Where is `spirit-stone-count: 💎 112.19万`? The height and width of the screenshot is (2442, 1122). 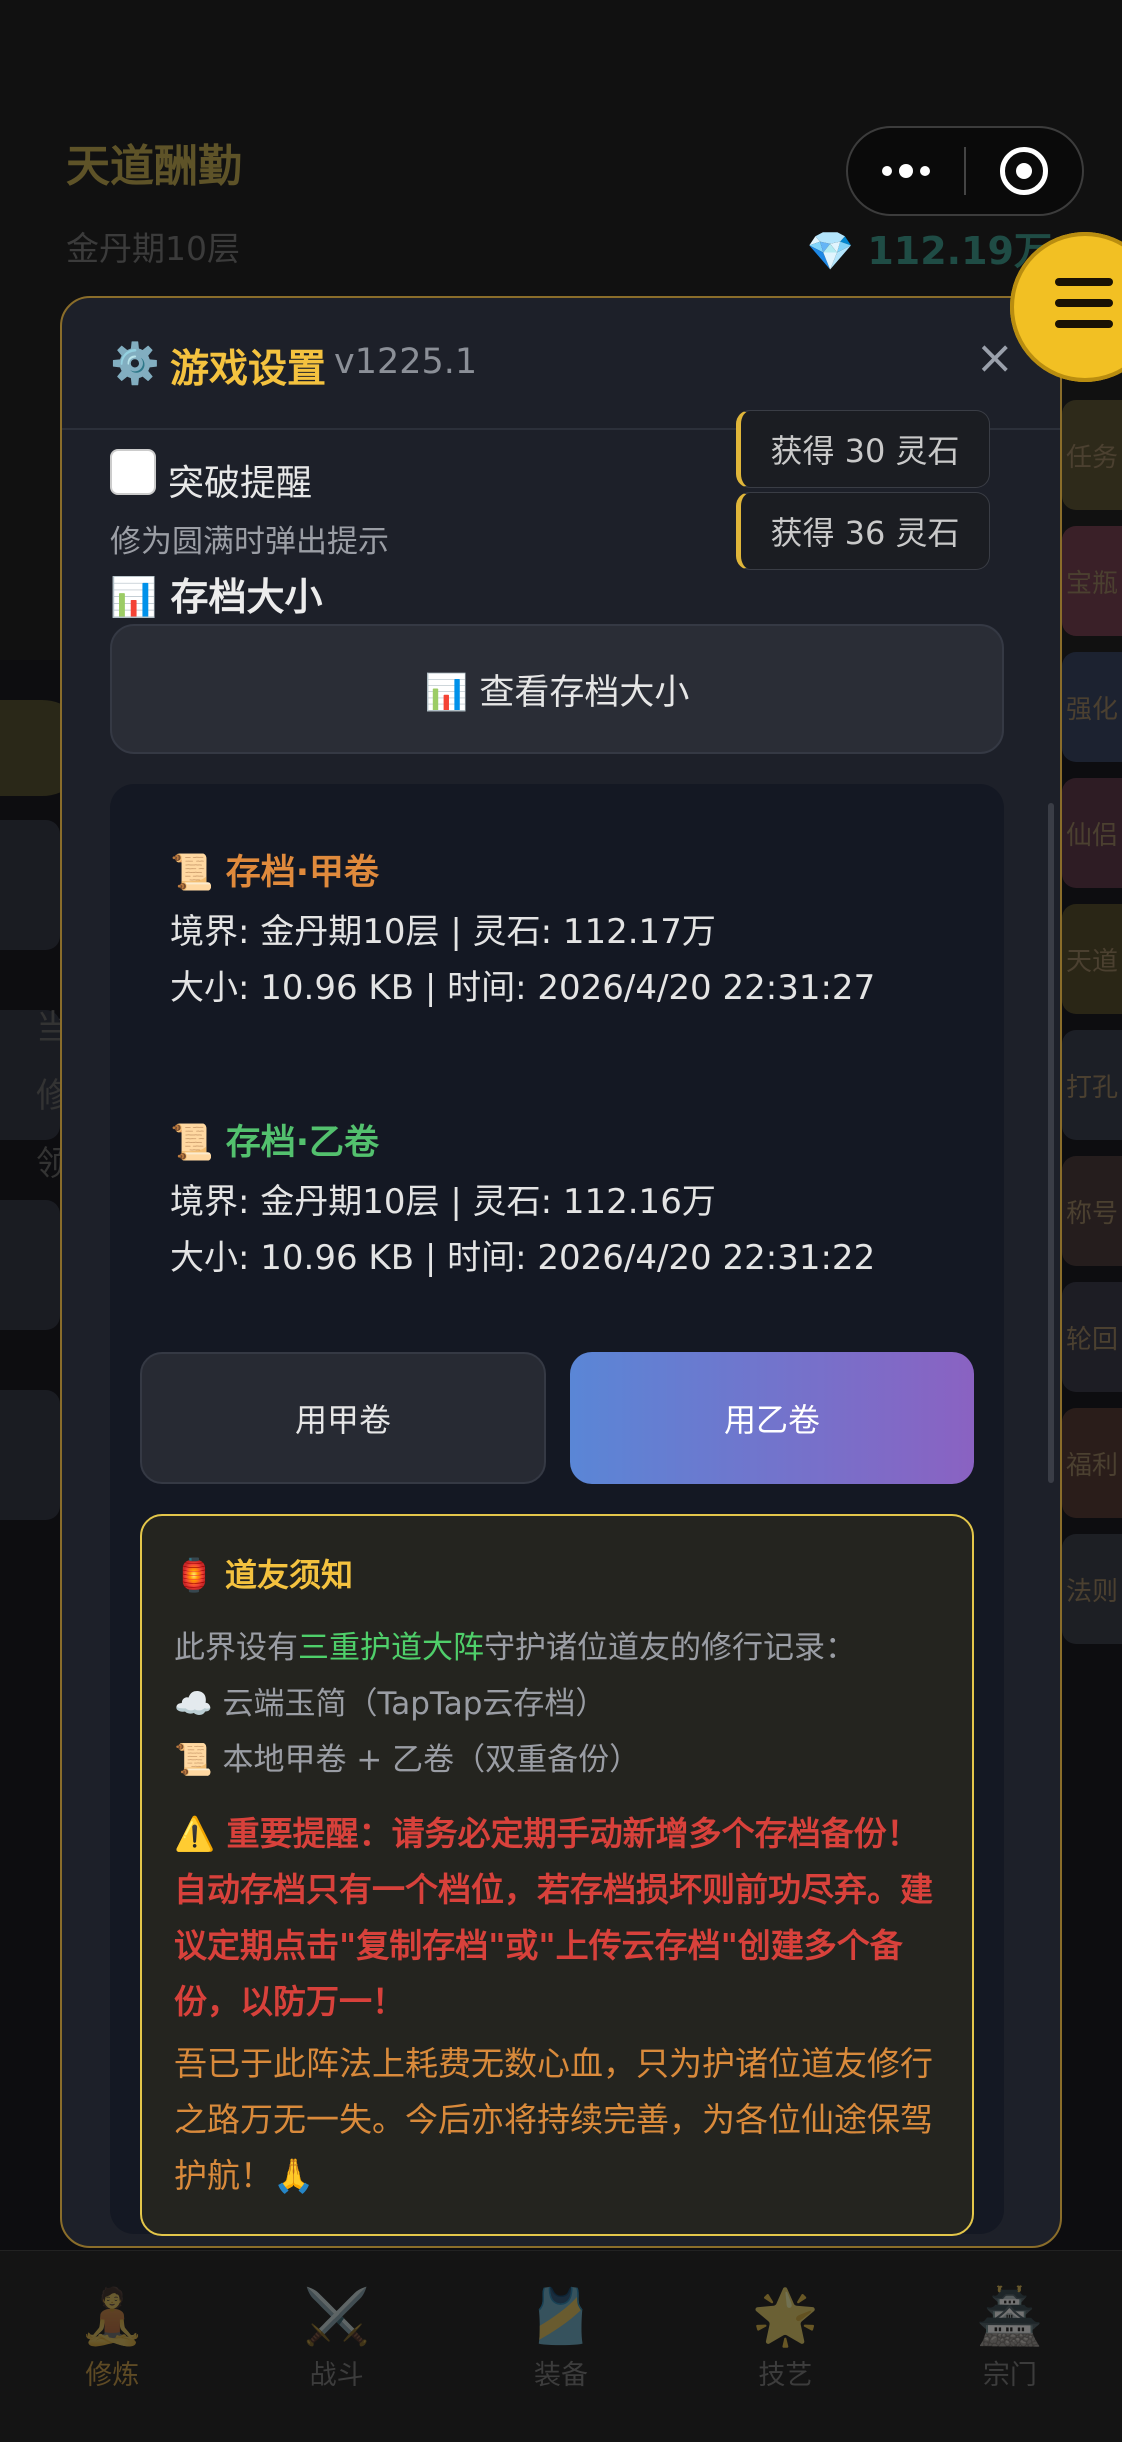 spirit-stone-count: 💎 112.19万 is located at coordinates (929, 251).